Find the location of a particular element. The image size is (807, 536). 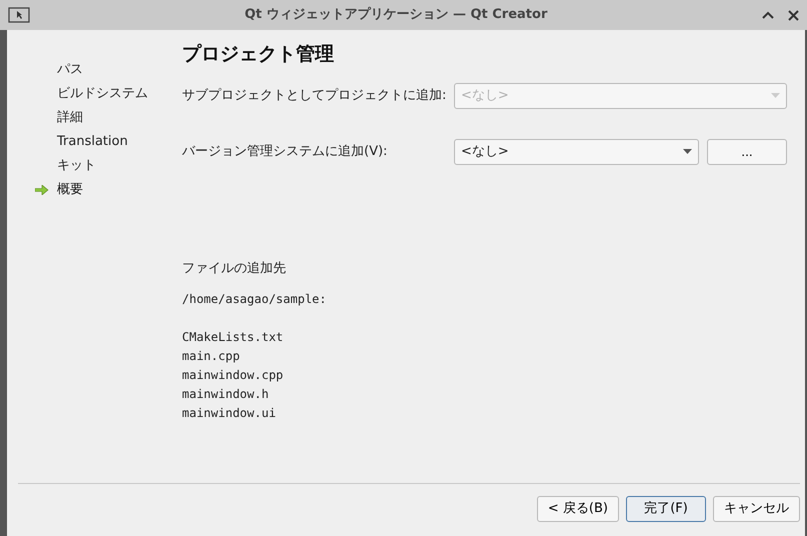

sidebar-item: キット is located at coordinates (76, 166).